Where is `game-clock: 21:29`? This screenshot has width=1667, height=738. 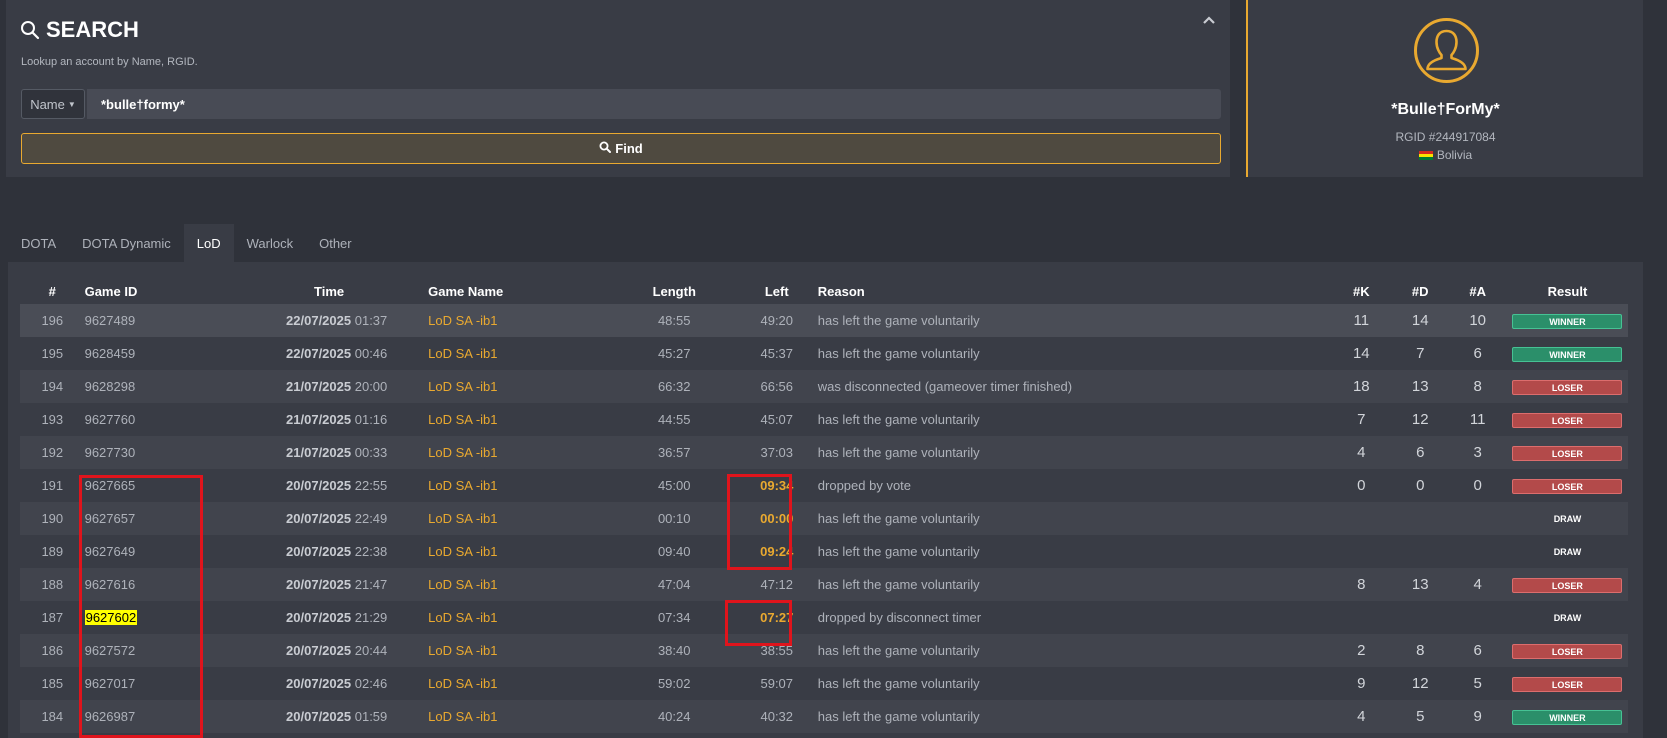
game-clock: 21:29 is located at coordinates (371, 617).